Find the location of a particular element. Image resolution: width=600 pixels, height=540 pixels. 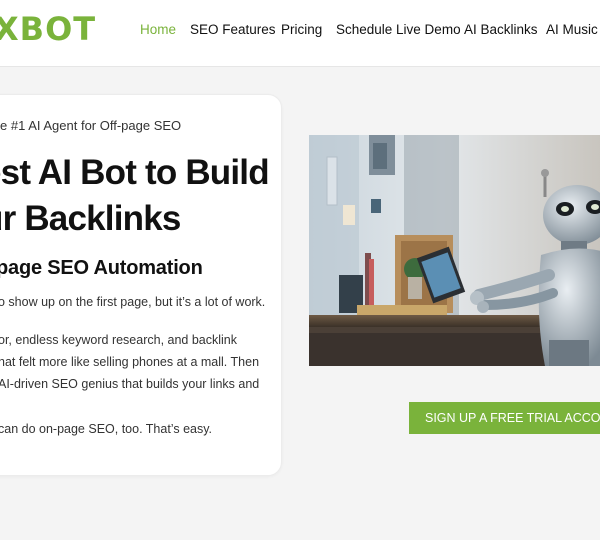

nav-item-ai-backlinks: AI Backlinks is located at coordinates (501, 29).